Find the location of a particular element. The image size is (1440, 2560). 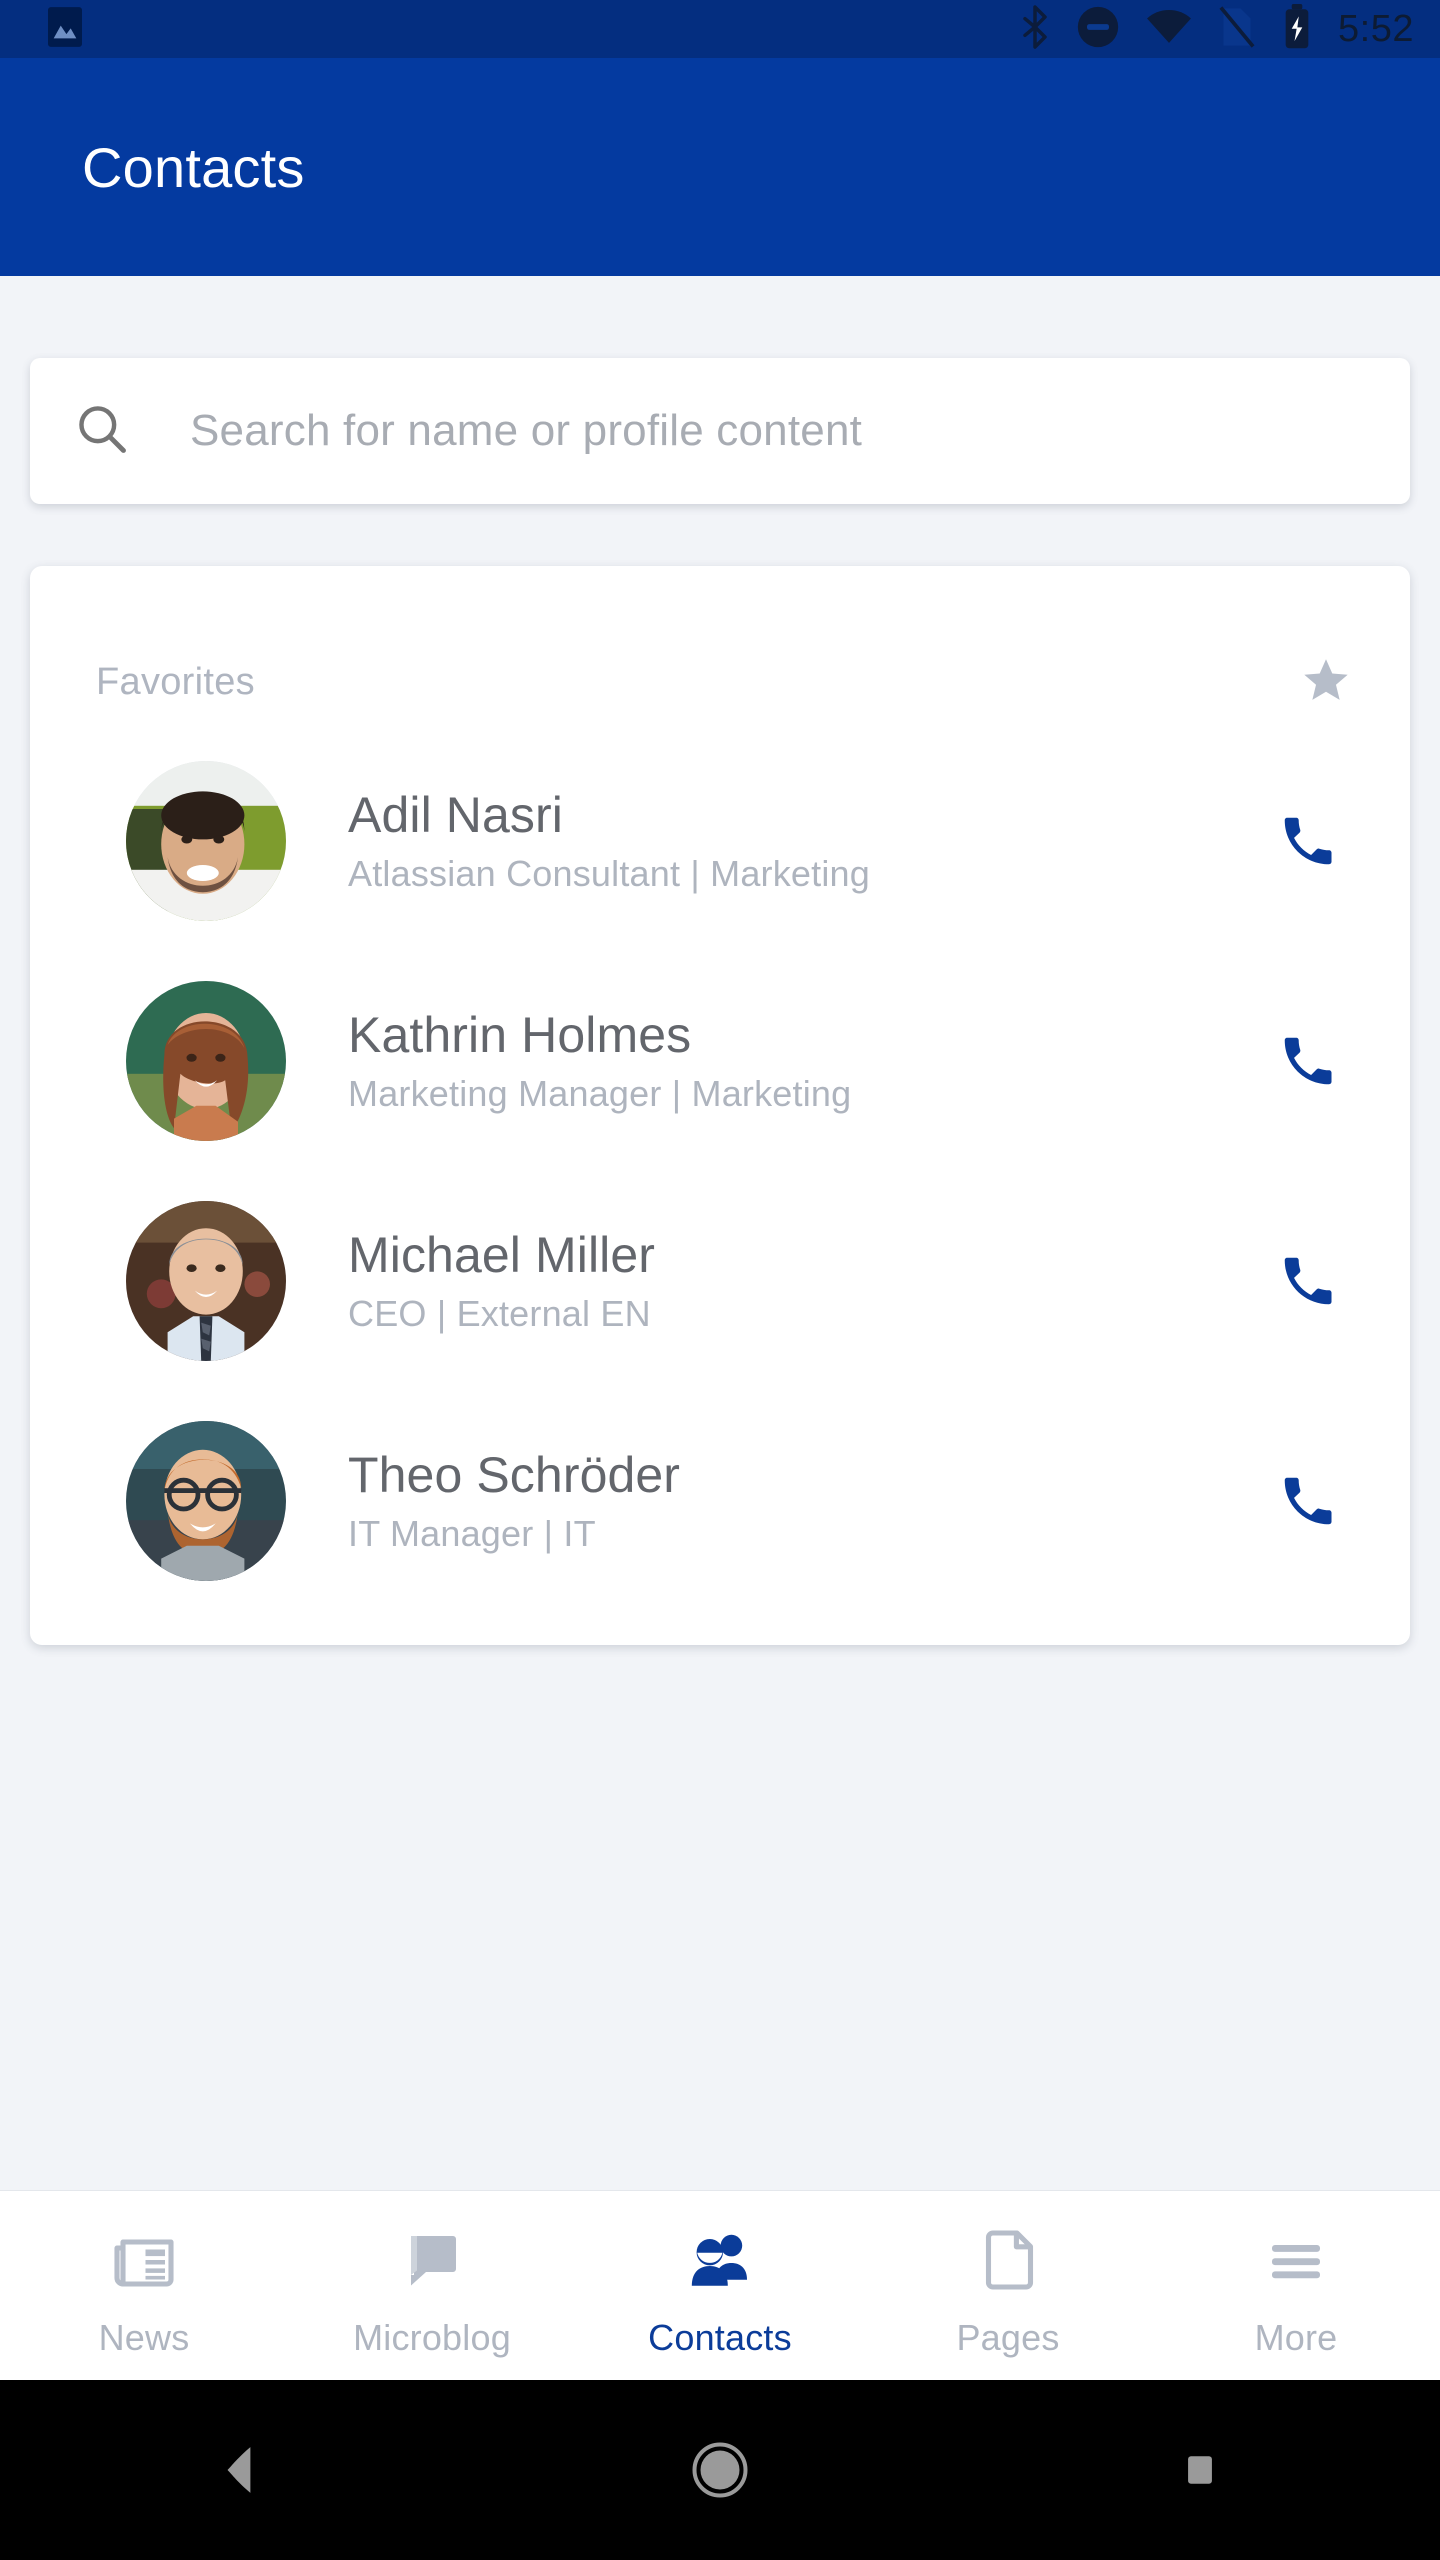

star-icon is located at coordinates (1326, 682).